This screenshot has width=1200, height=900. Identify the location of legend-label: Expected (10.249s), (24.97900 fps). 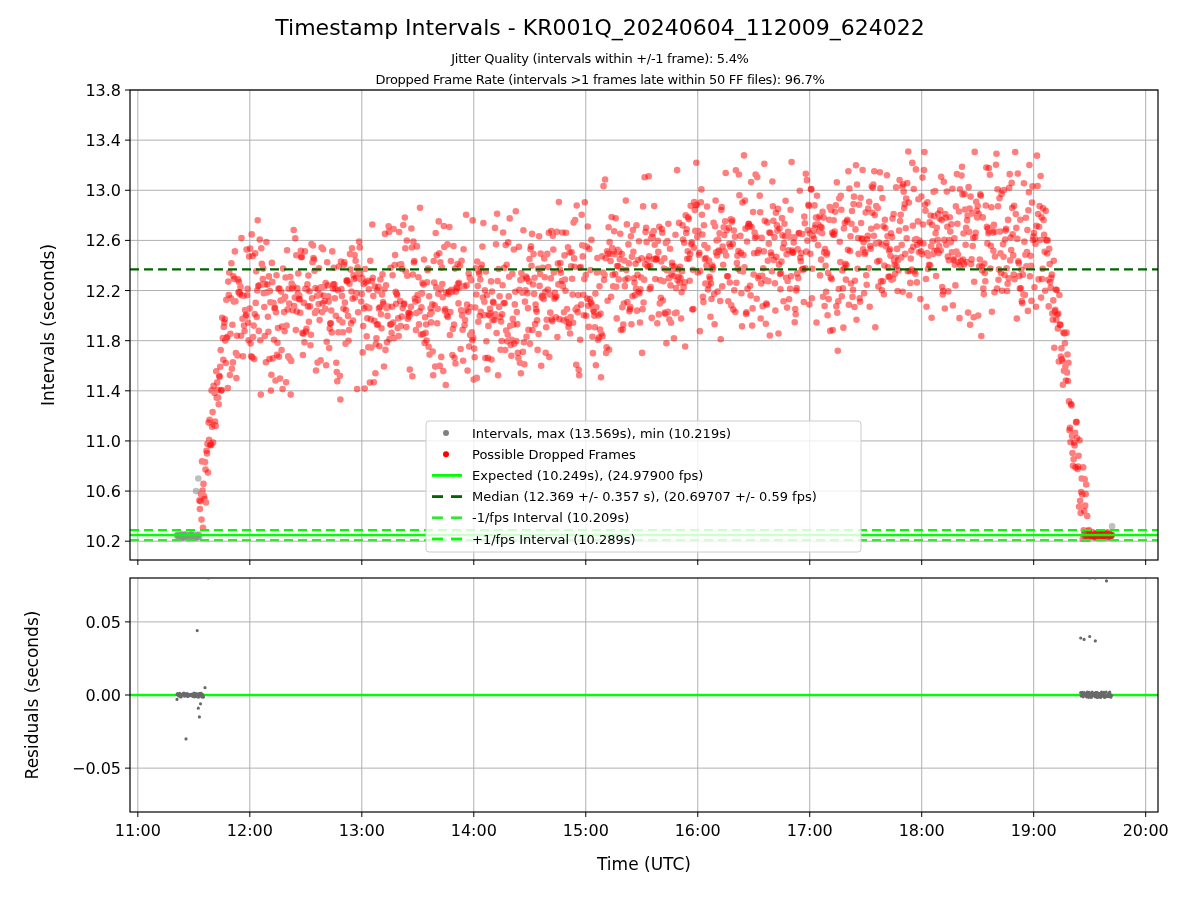
(588, 475).